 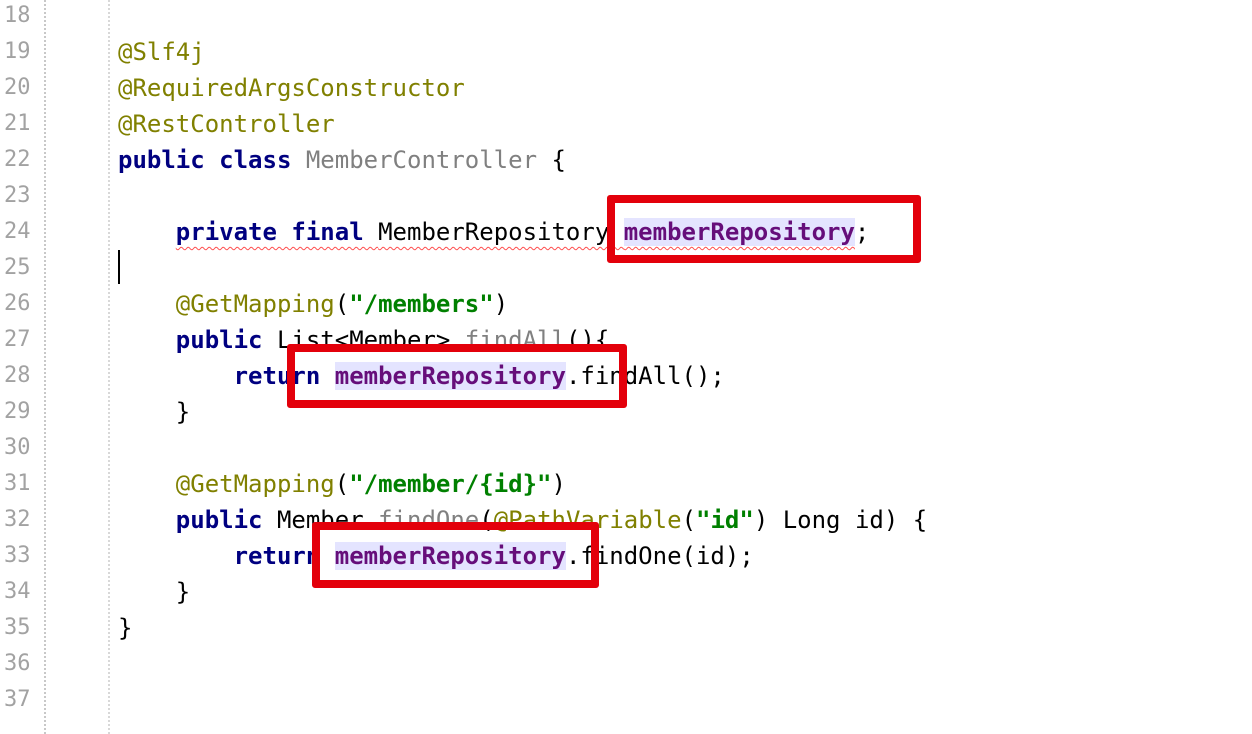 I want to click on line-number: 22, so click(x=17, y=159).